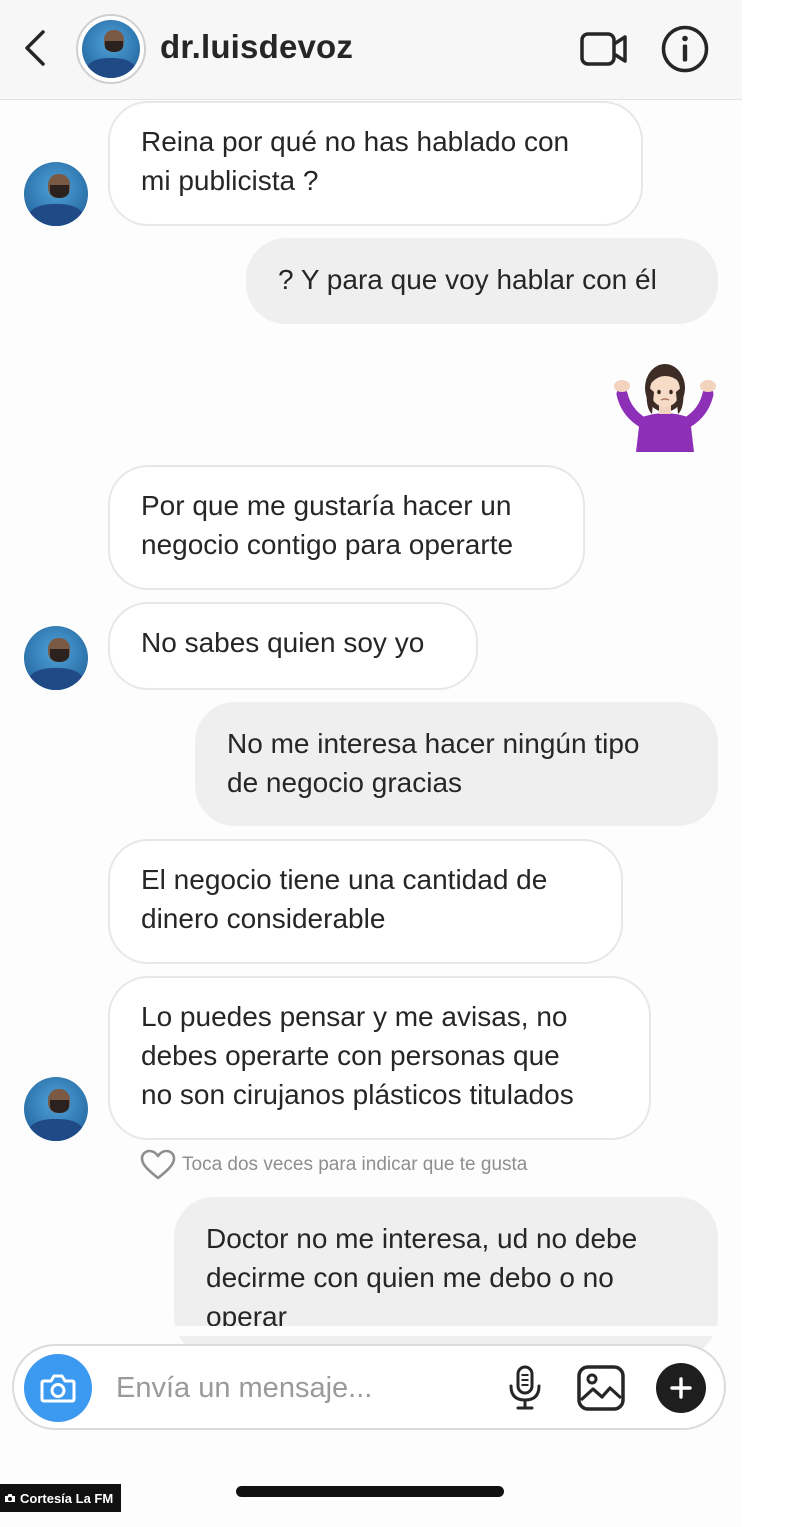  I want to click on incoming-message: No sabes quien soy yo, so click(293, 646).